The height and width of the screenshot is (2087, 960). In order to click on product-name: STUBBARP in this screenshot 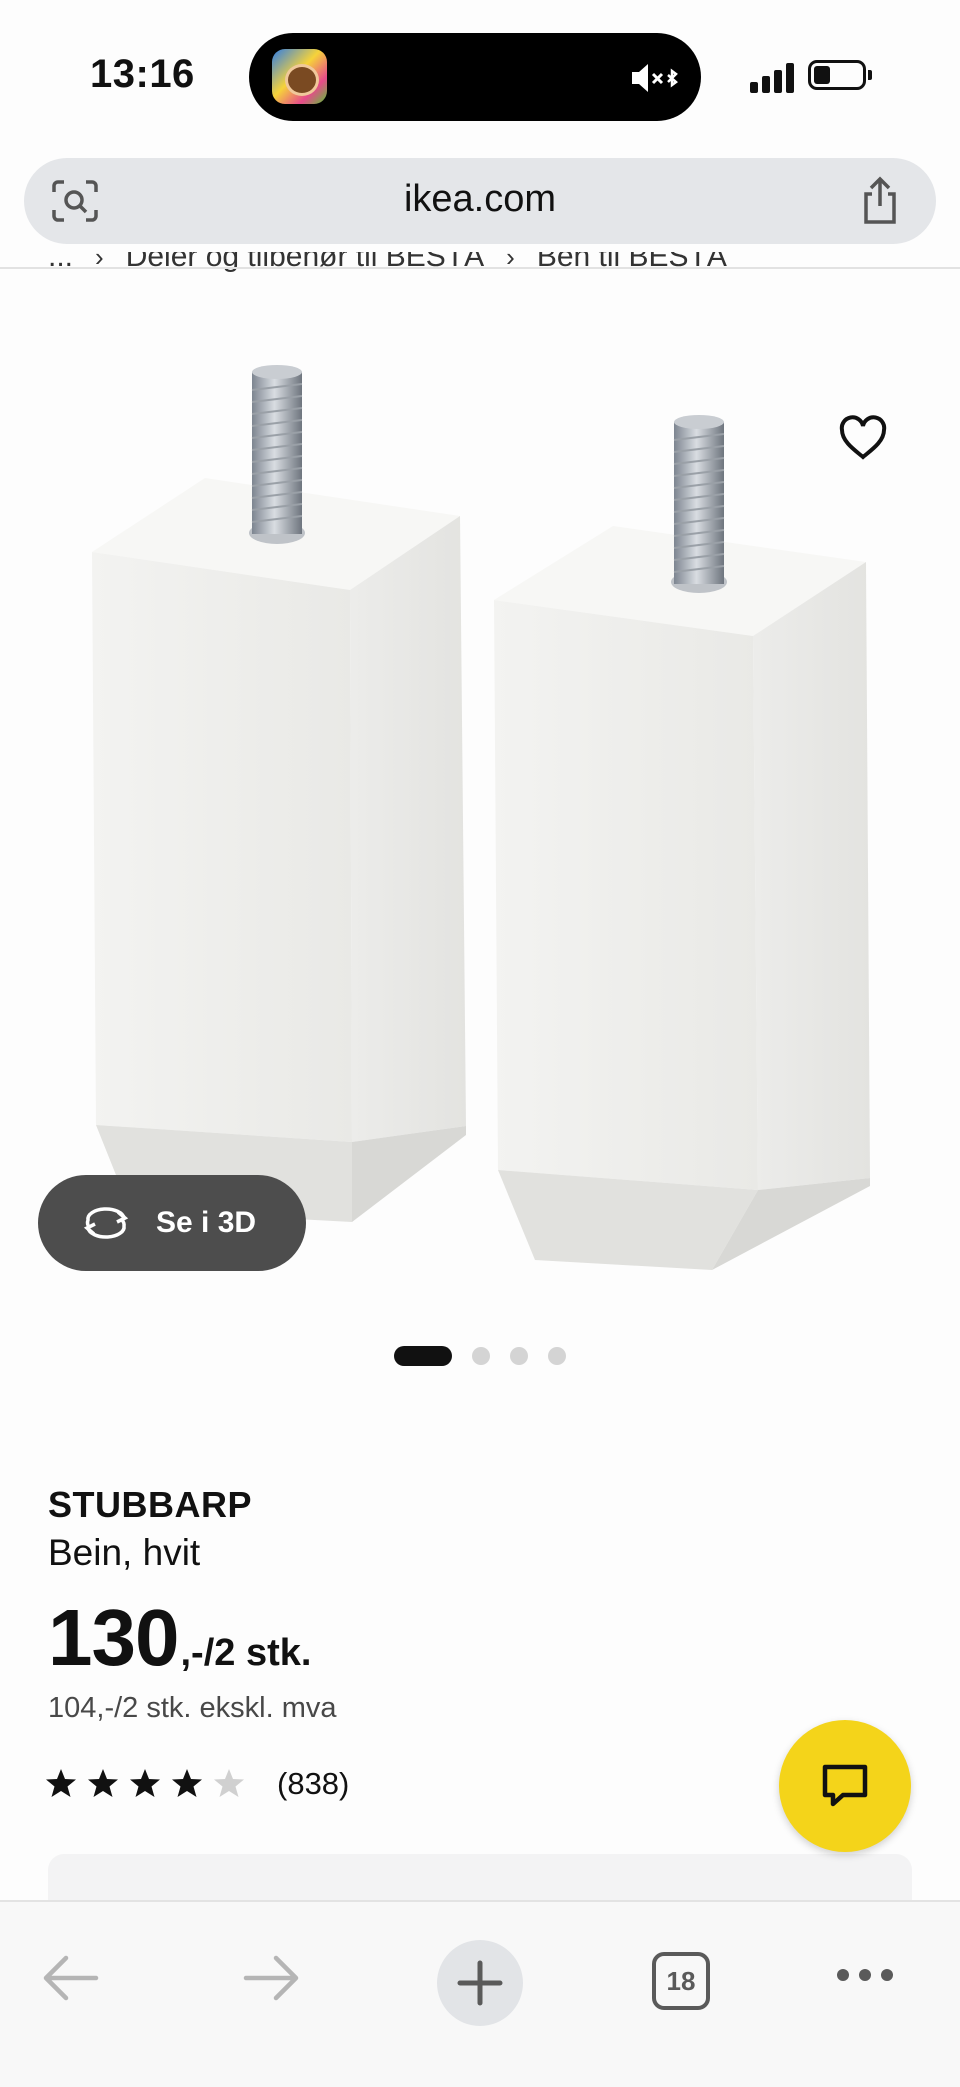, I will do `click(150, 1504)`.